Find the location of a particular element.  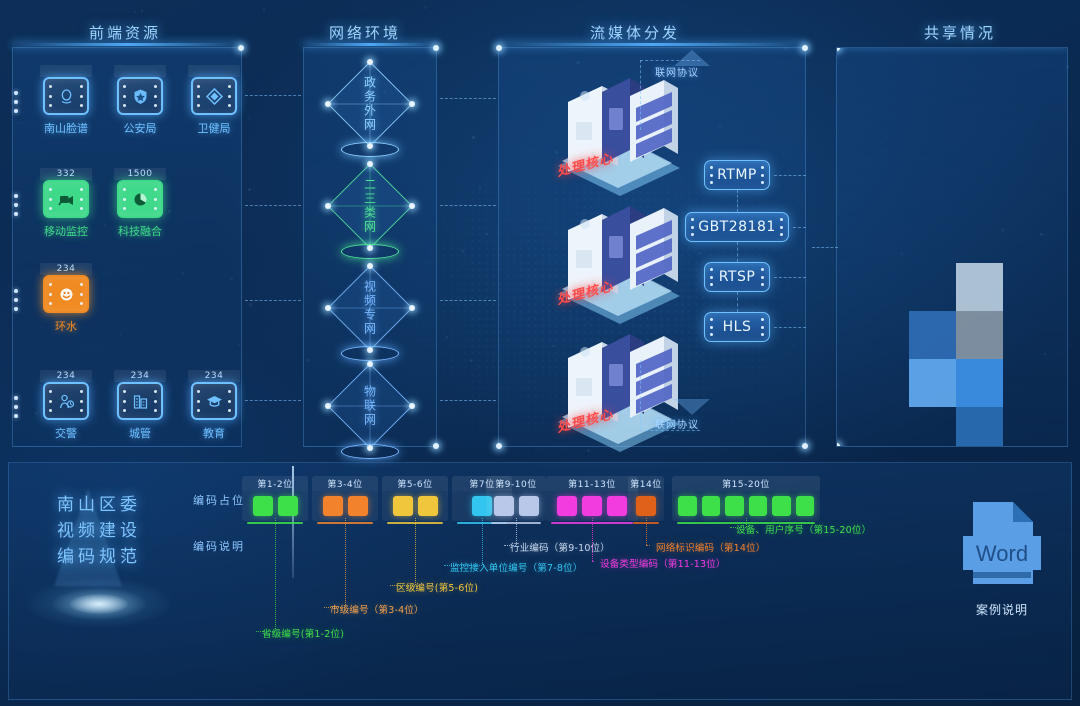

network-node-4: 物联网 is located at coordinates (370, 409).